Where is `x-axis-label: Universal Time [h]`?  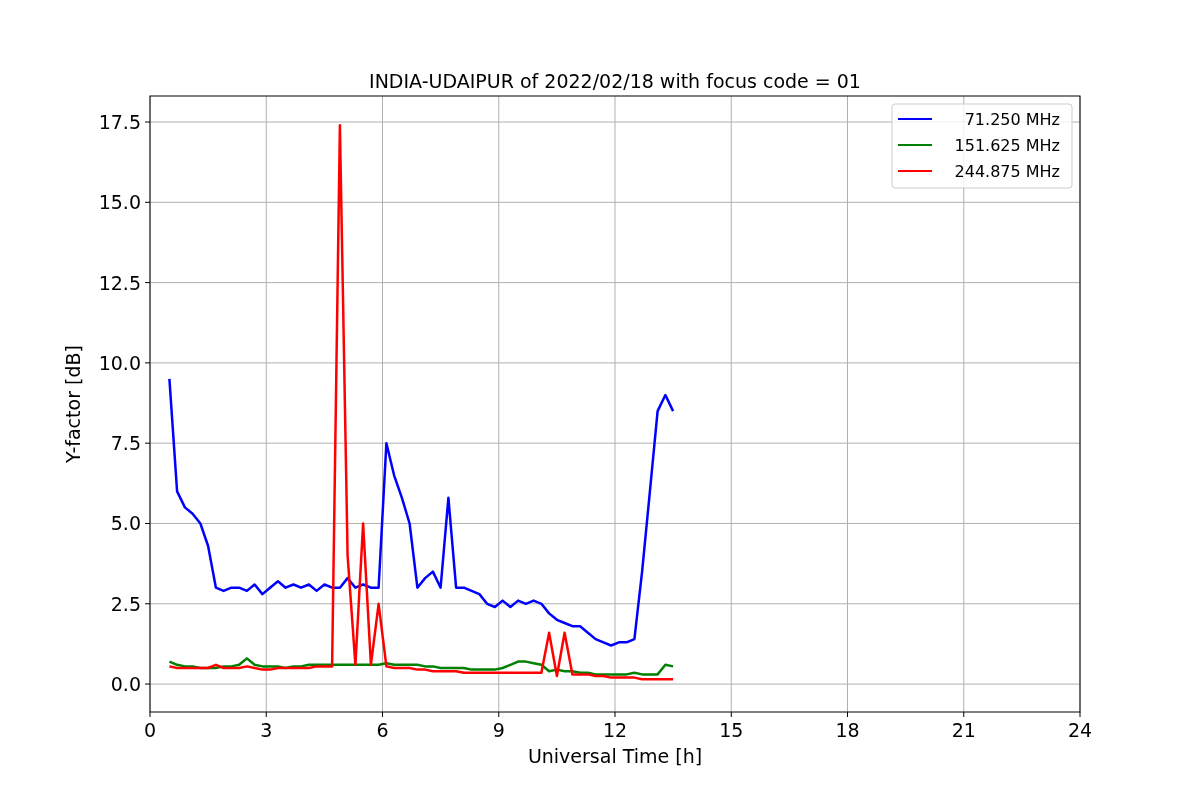 x-axis-label: Universal Time [h] is located at coordinates (615, 756).